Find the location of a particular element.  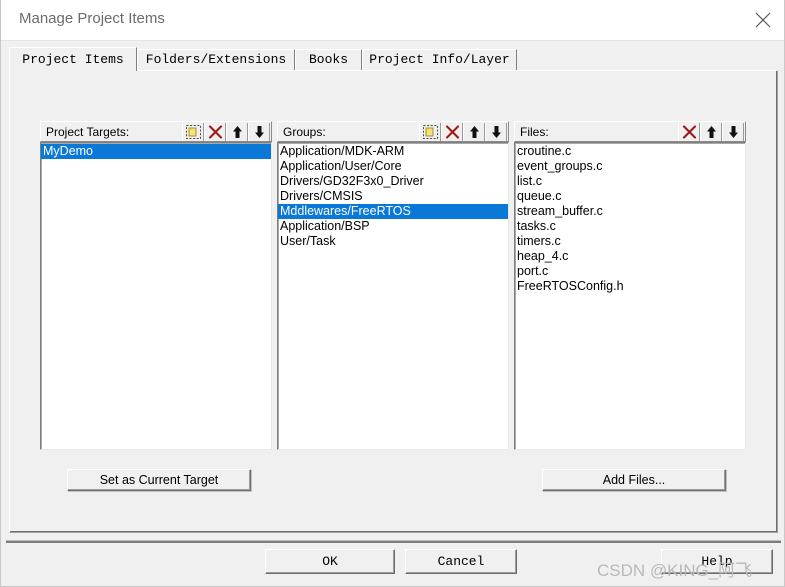

files-move-up-button is located at coordinates (711, 132).